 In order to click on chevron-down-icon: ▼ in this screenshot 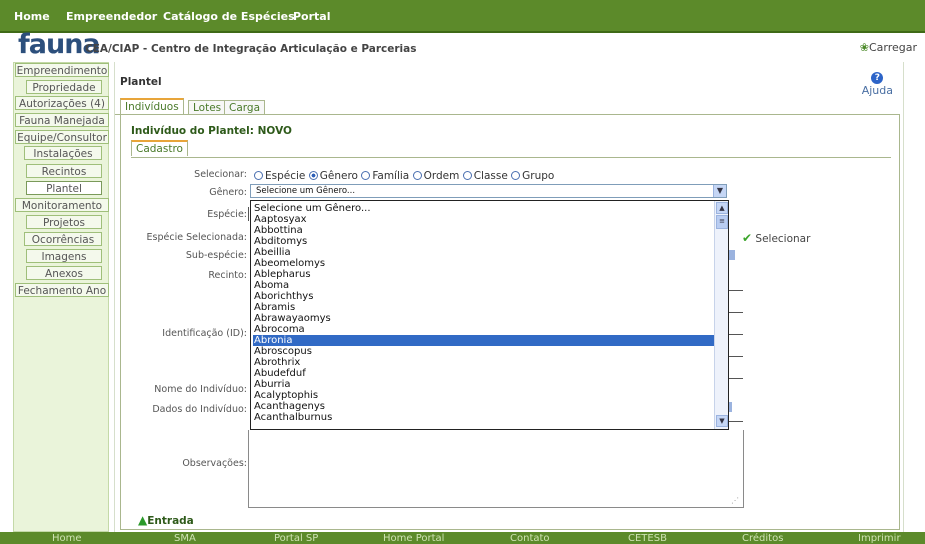, I will do `click(719, 191)`.